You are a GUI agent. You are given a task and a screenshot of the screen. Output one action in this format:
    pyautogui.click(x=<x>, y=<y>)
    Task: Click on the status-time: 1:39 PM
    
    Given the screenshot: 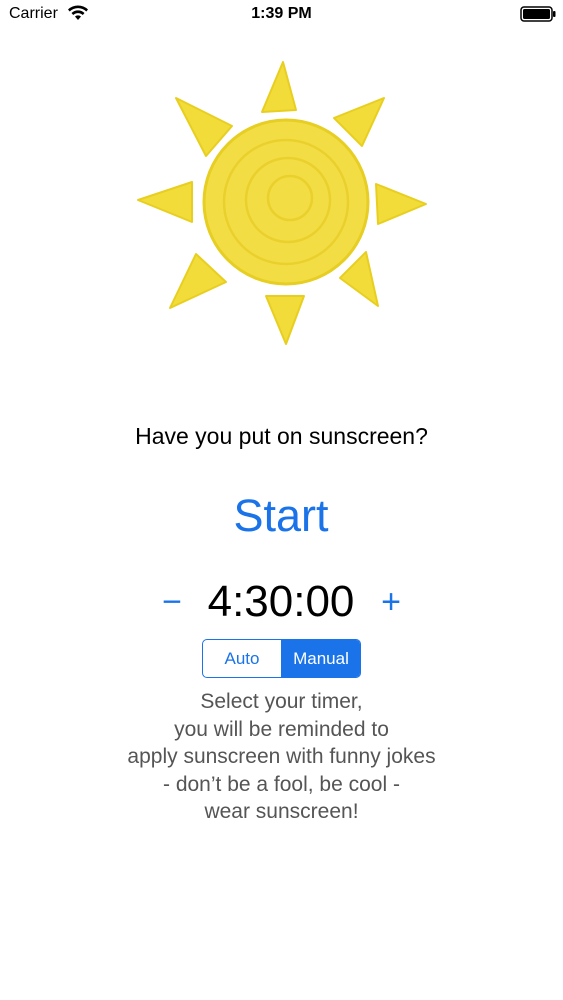 What is the action you would take?
    pyautogui.click(x=281, y=13)
    